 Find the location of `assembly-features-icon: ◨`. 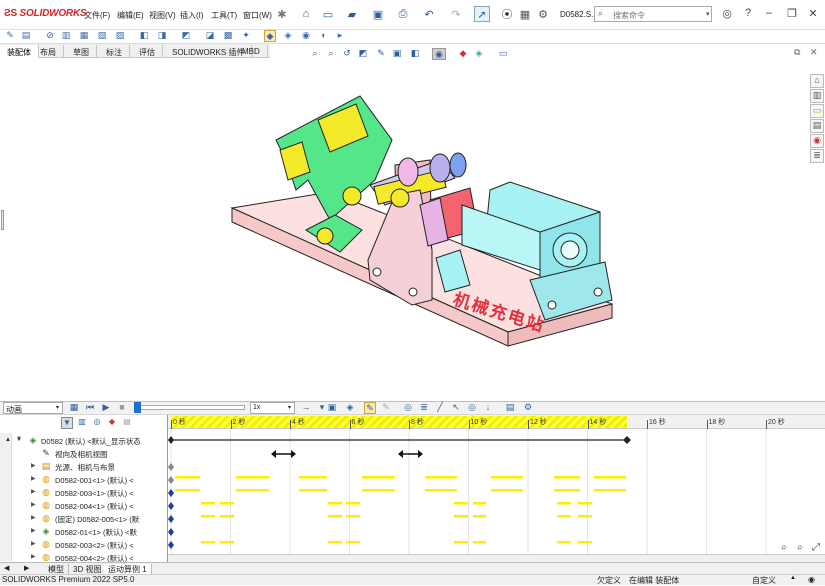

assembly-features-icon: ◨ is located at coordinates (162, 36).